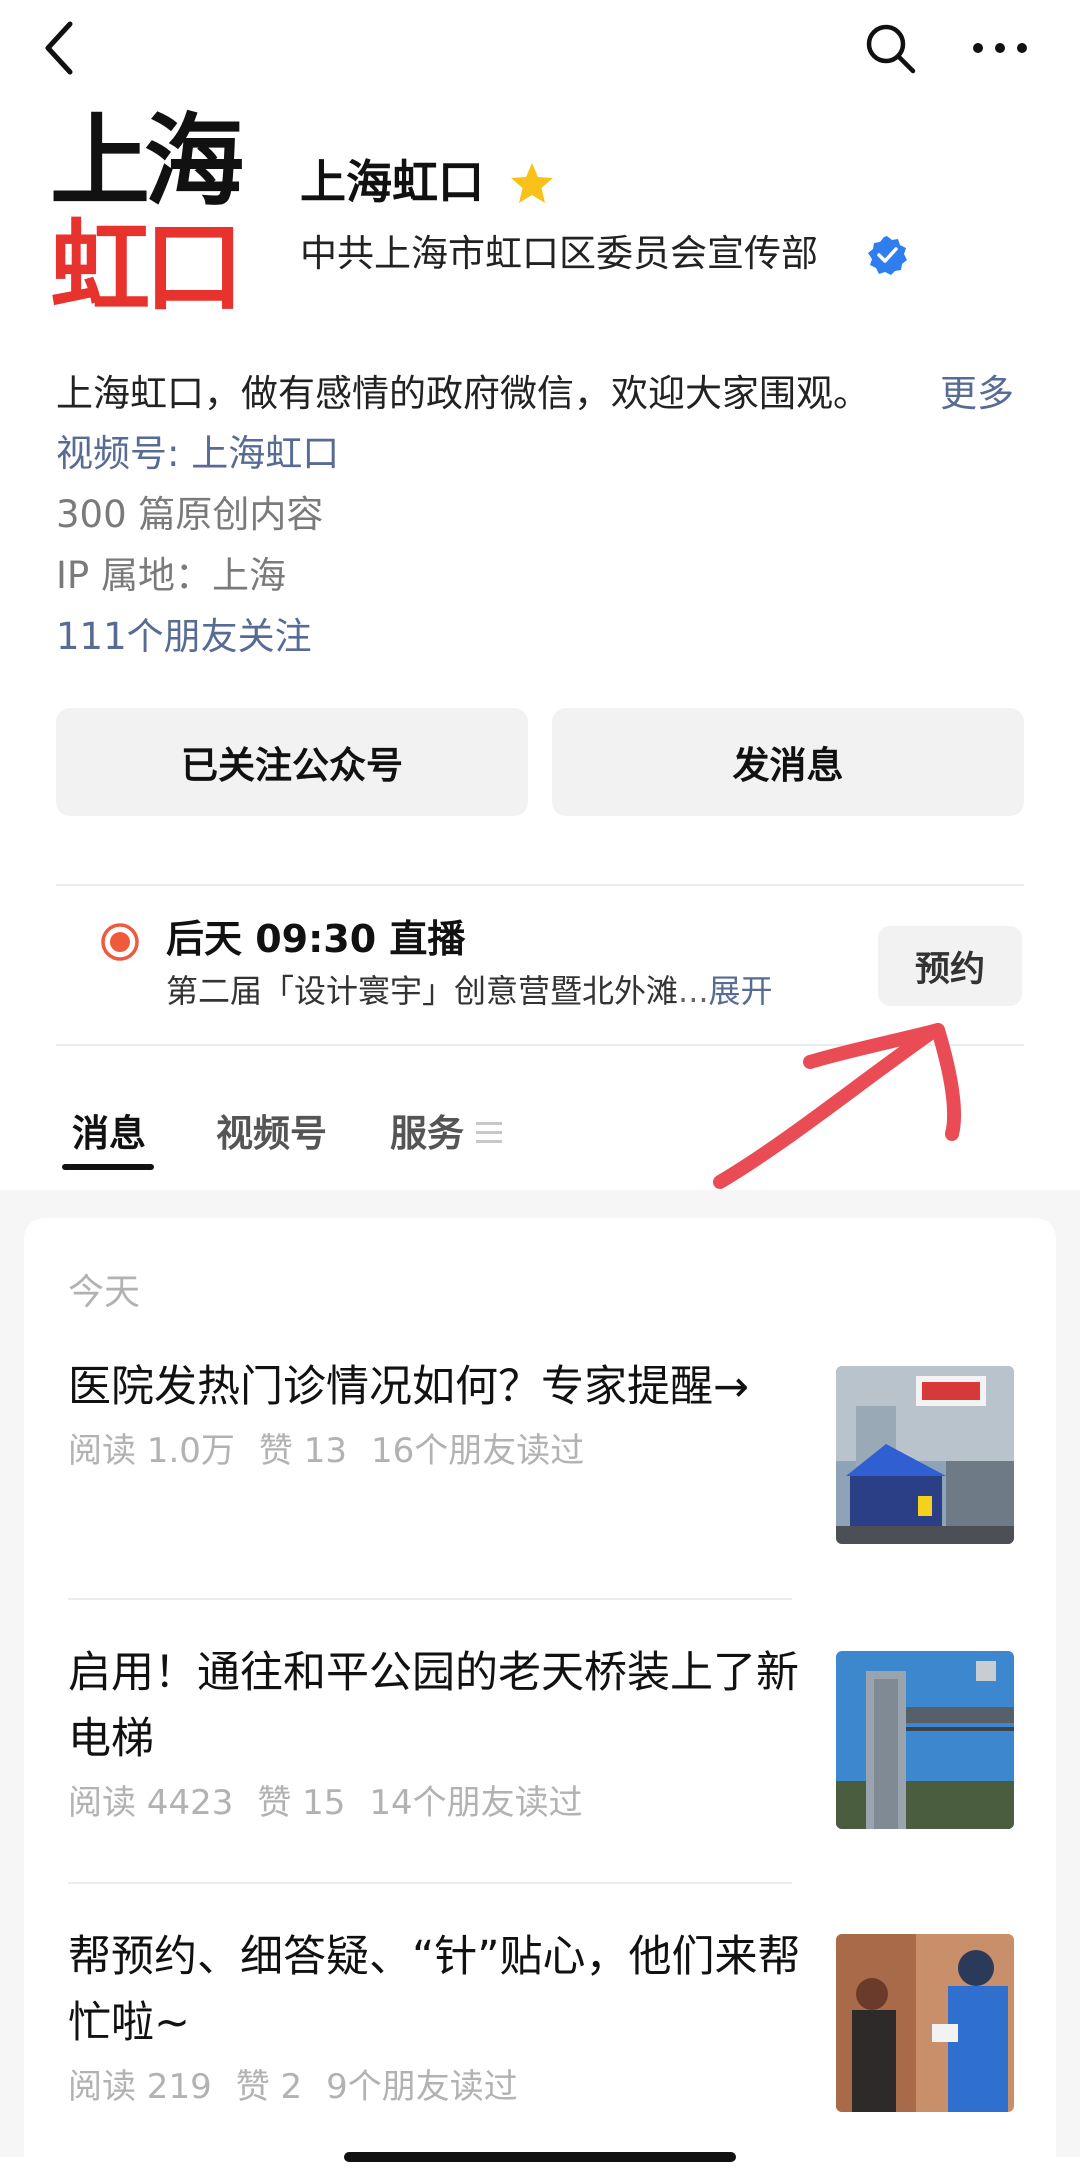  What do you see at coordinates (147, 267) in the screenshot?
I see `logo-text-bottom: 虹口` at bounding box center [147, 267].